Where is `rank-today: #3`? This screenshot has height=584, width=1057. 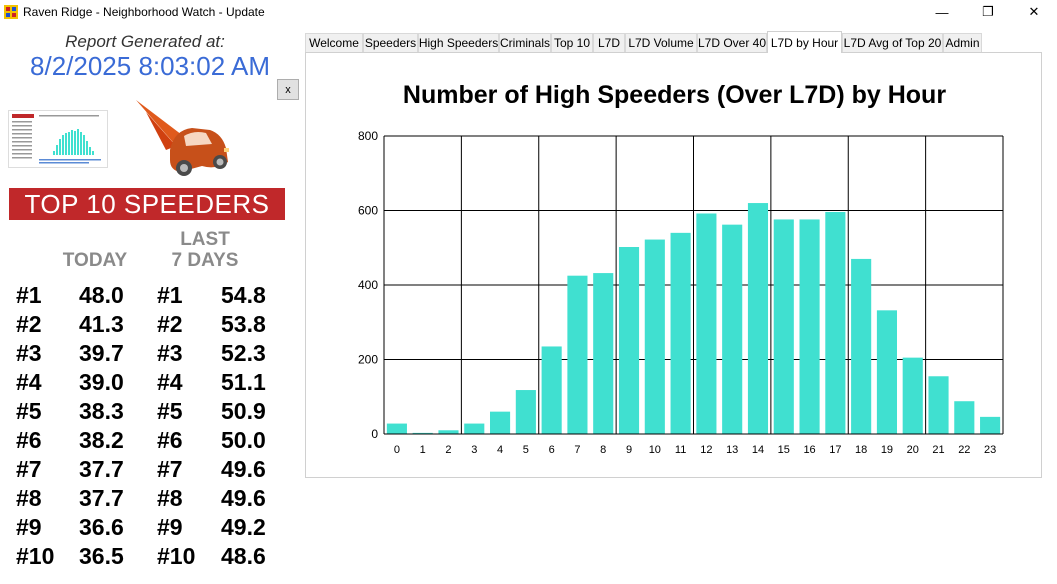
rank-today: #3 is located at coordinates (29, 353).